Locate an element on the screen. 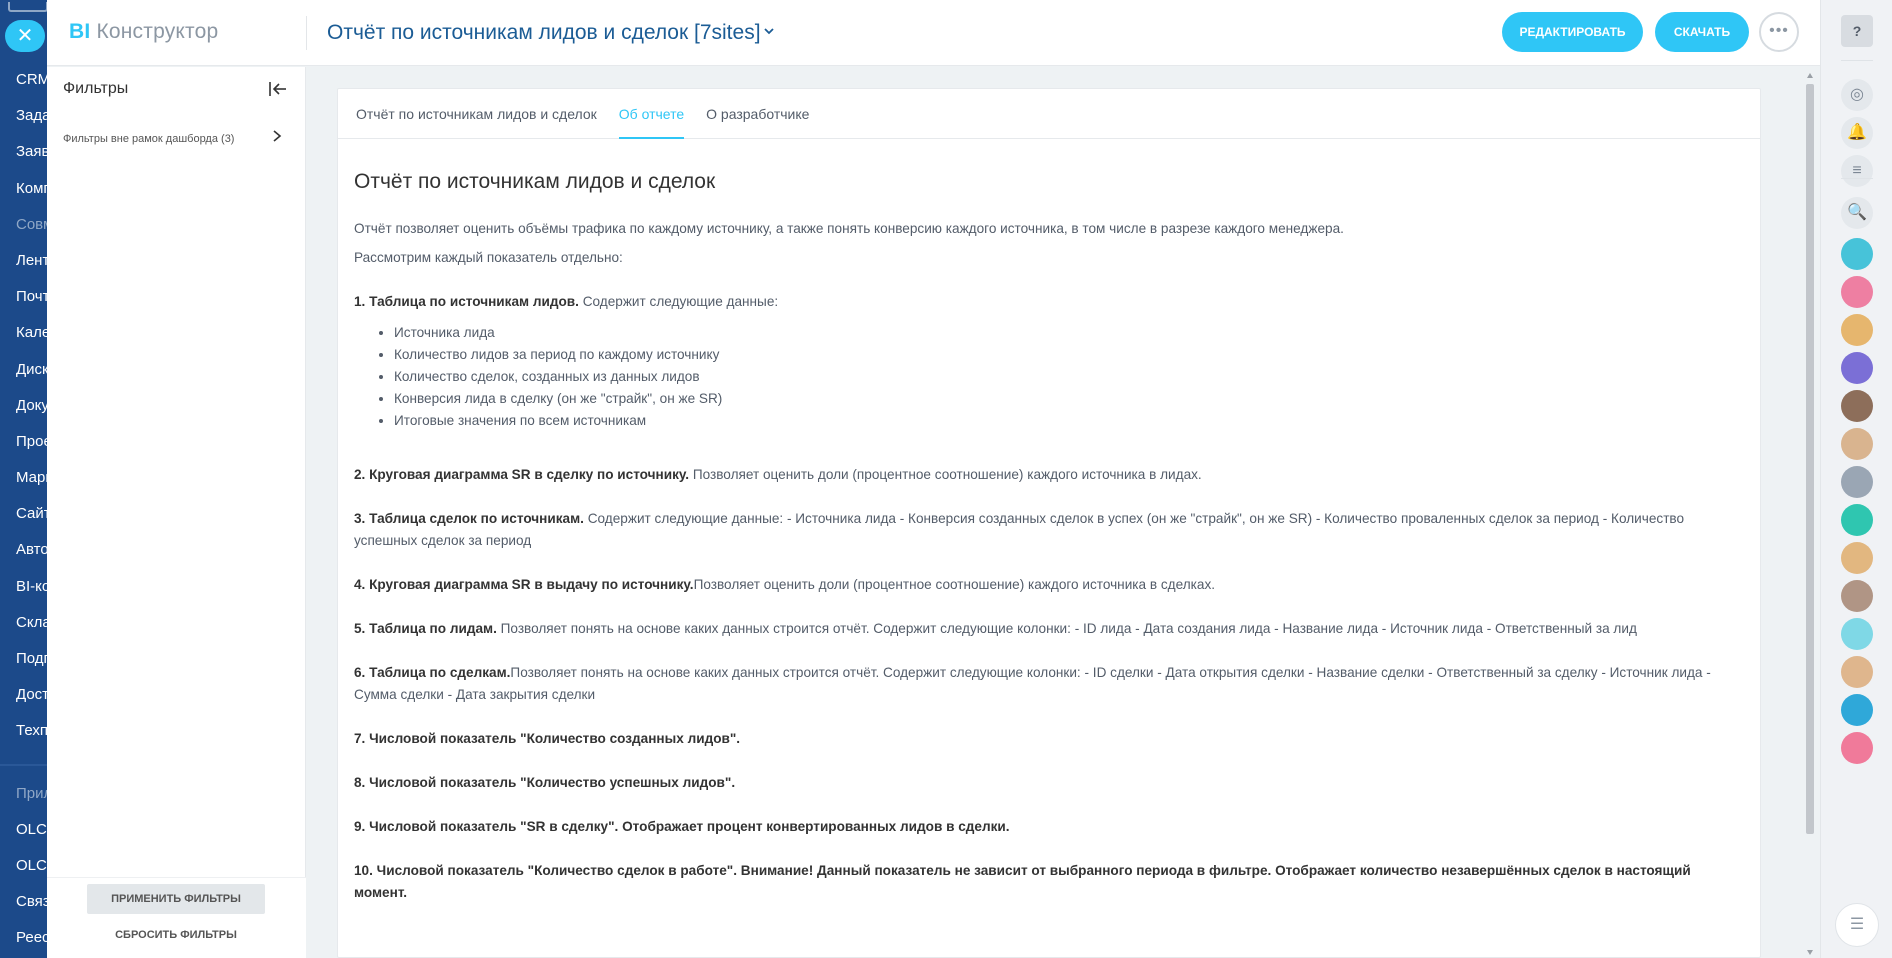  header-divider is located at coordinates (306, 33).